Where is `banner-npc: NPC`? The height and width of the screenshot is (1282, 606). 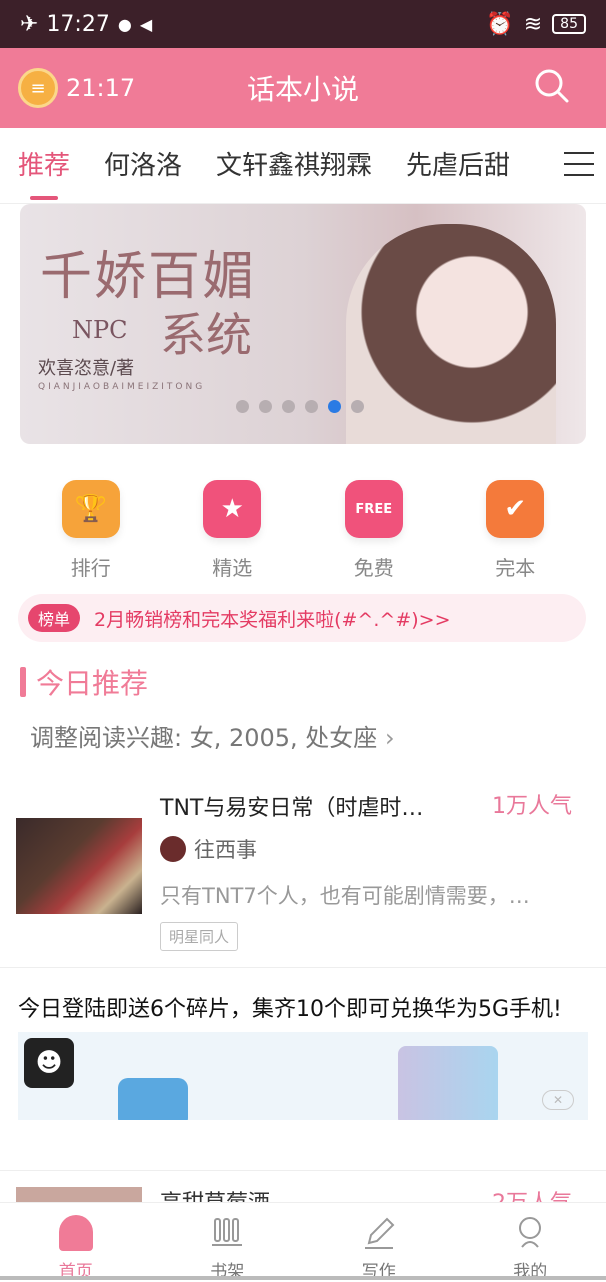 banner-npc: NPC is located at coordinates (100, 330).